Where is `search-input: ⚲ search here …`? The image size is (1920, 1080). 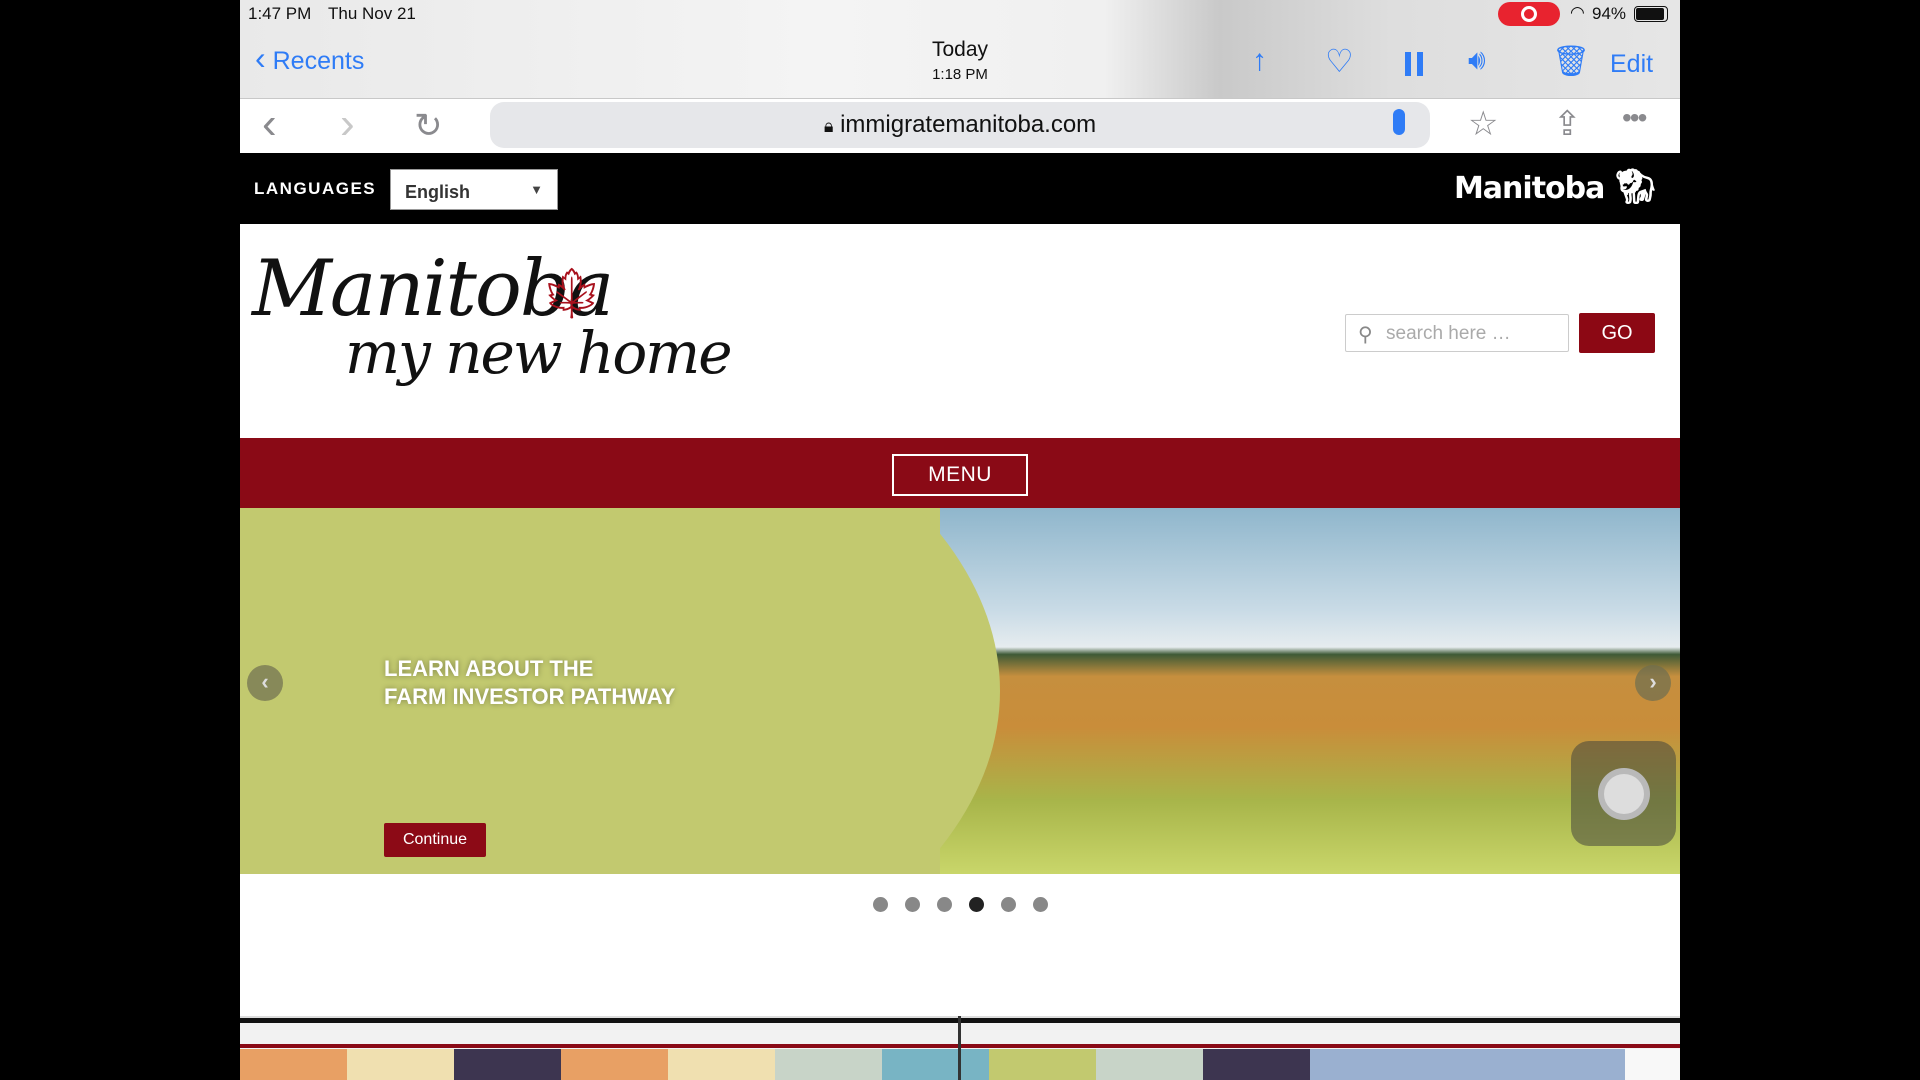 search-input: ⚲ search here … is located at coordinates (1457, 333).